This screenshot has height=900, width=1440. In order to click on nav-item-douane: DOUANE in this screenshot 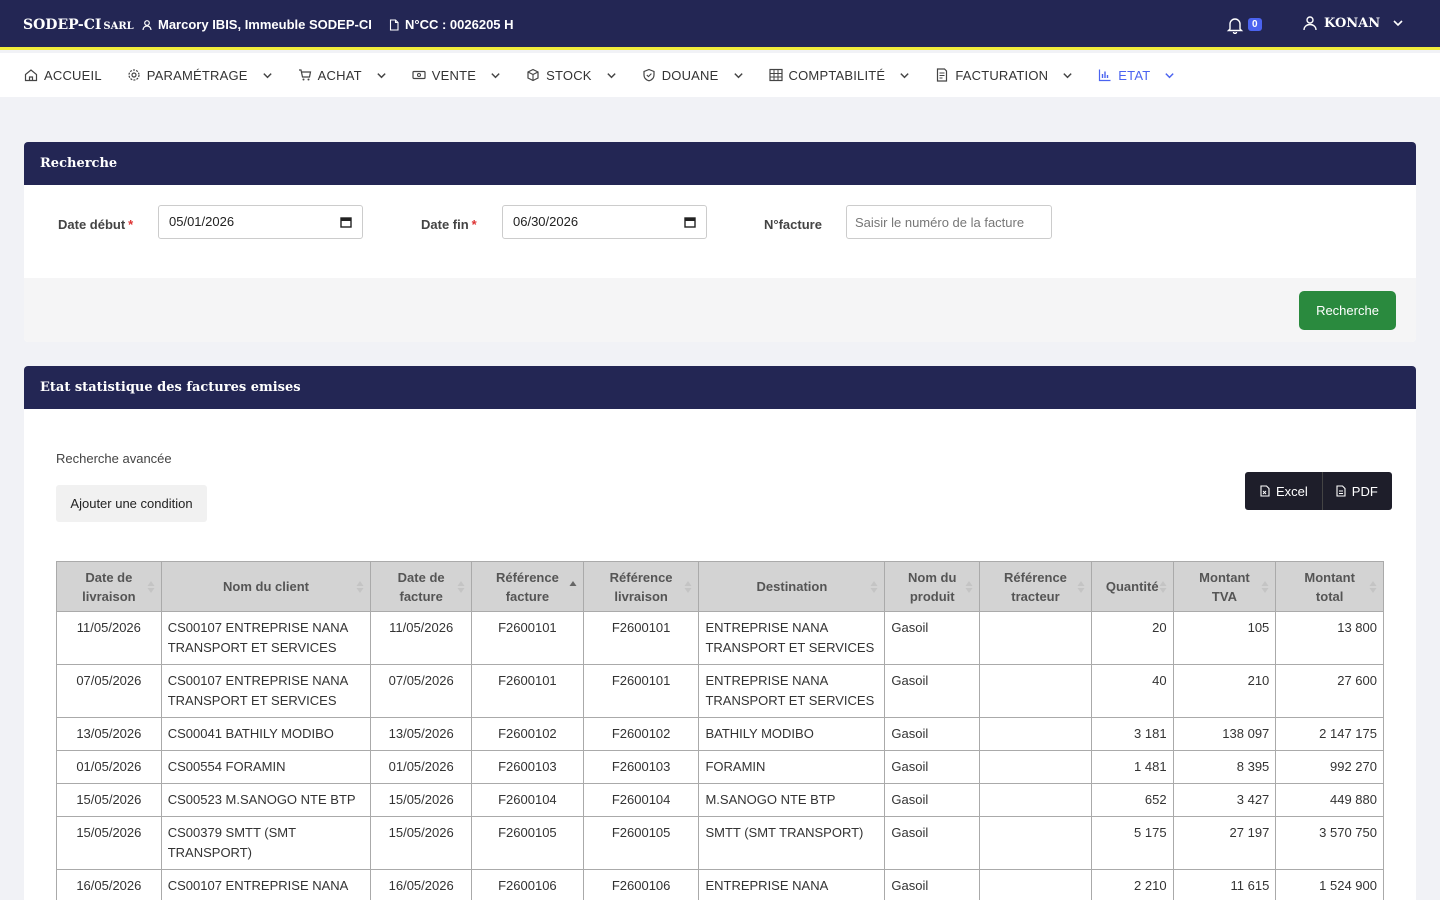, I will do `click(693, 75)`.